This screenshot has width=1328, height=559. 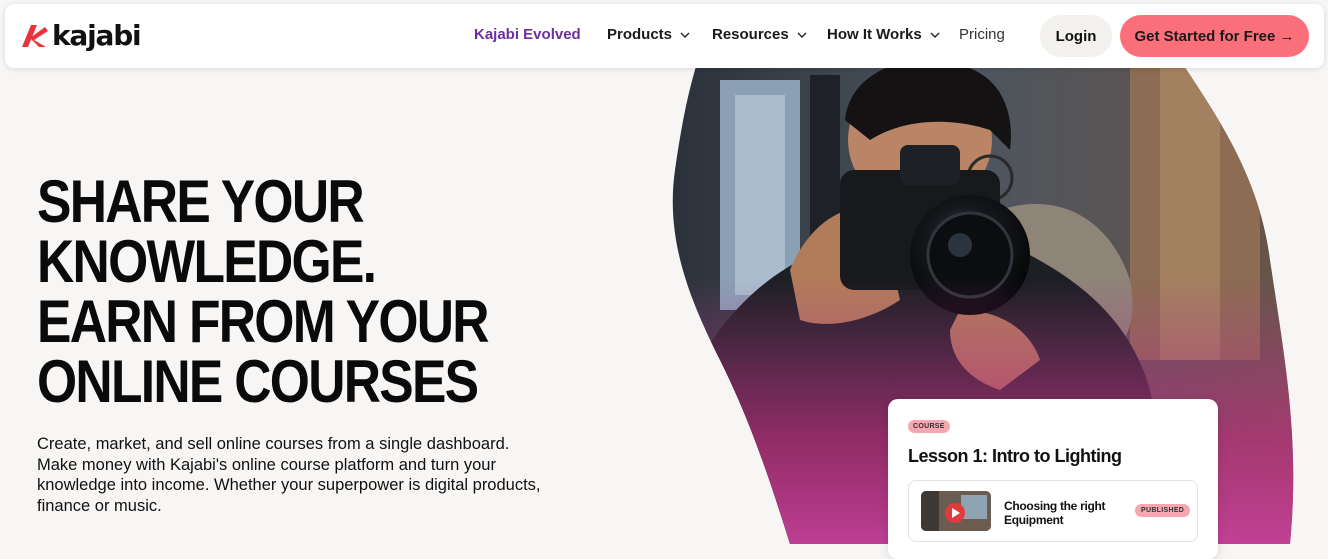 I want to click on kajabi-k-icon, so click(x=35, y=36).